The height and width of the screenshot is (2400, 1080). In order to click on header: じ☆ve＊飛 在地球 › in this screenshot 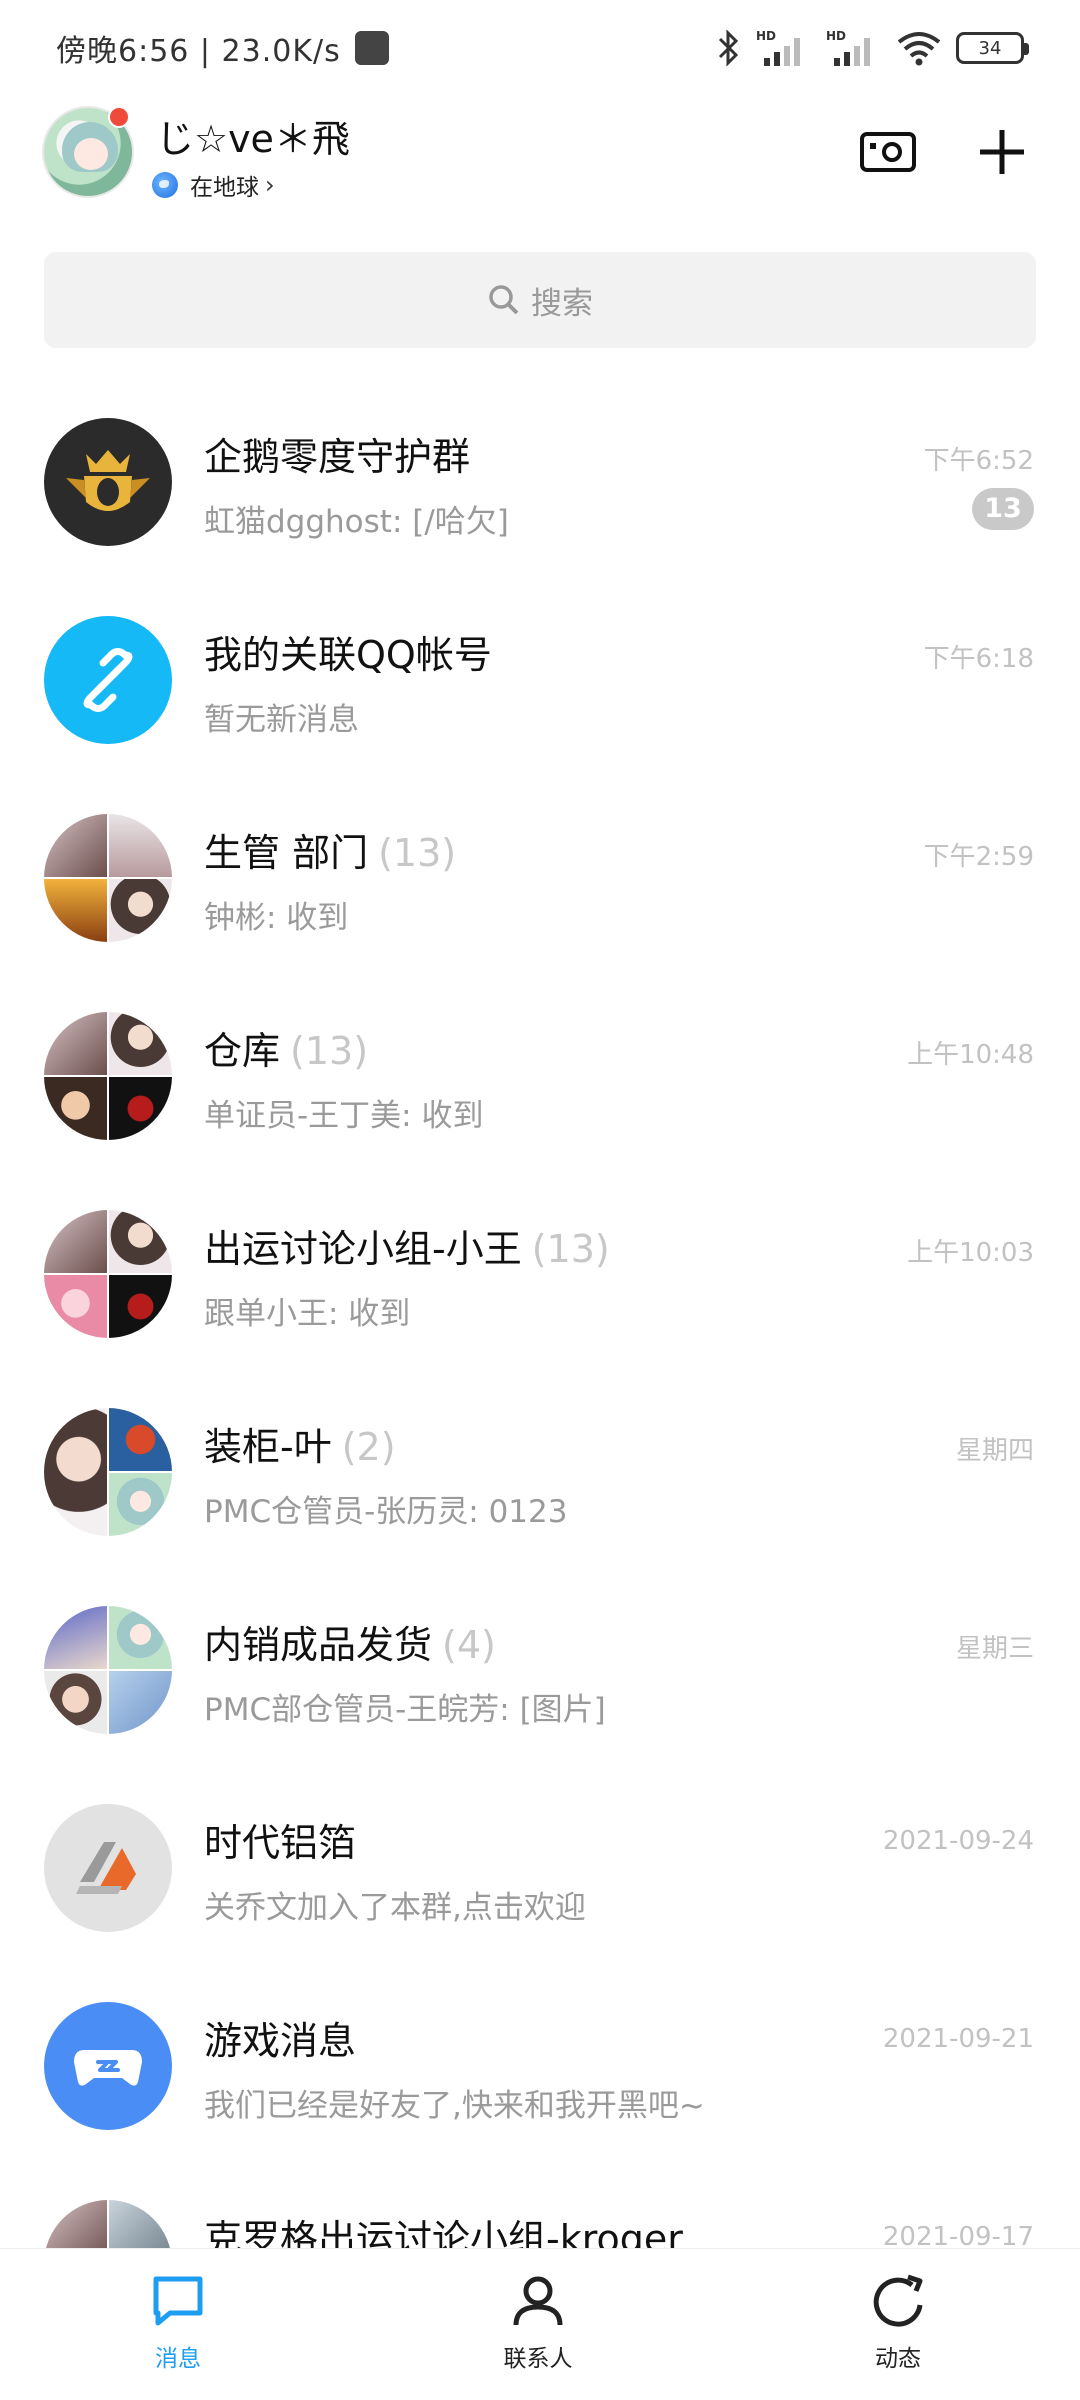, I will do `click(540, 155)`.